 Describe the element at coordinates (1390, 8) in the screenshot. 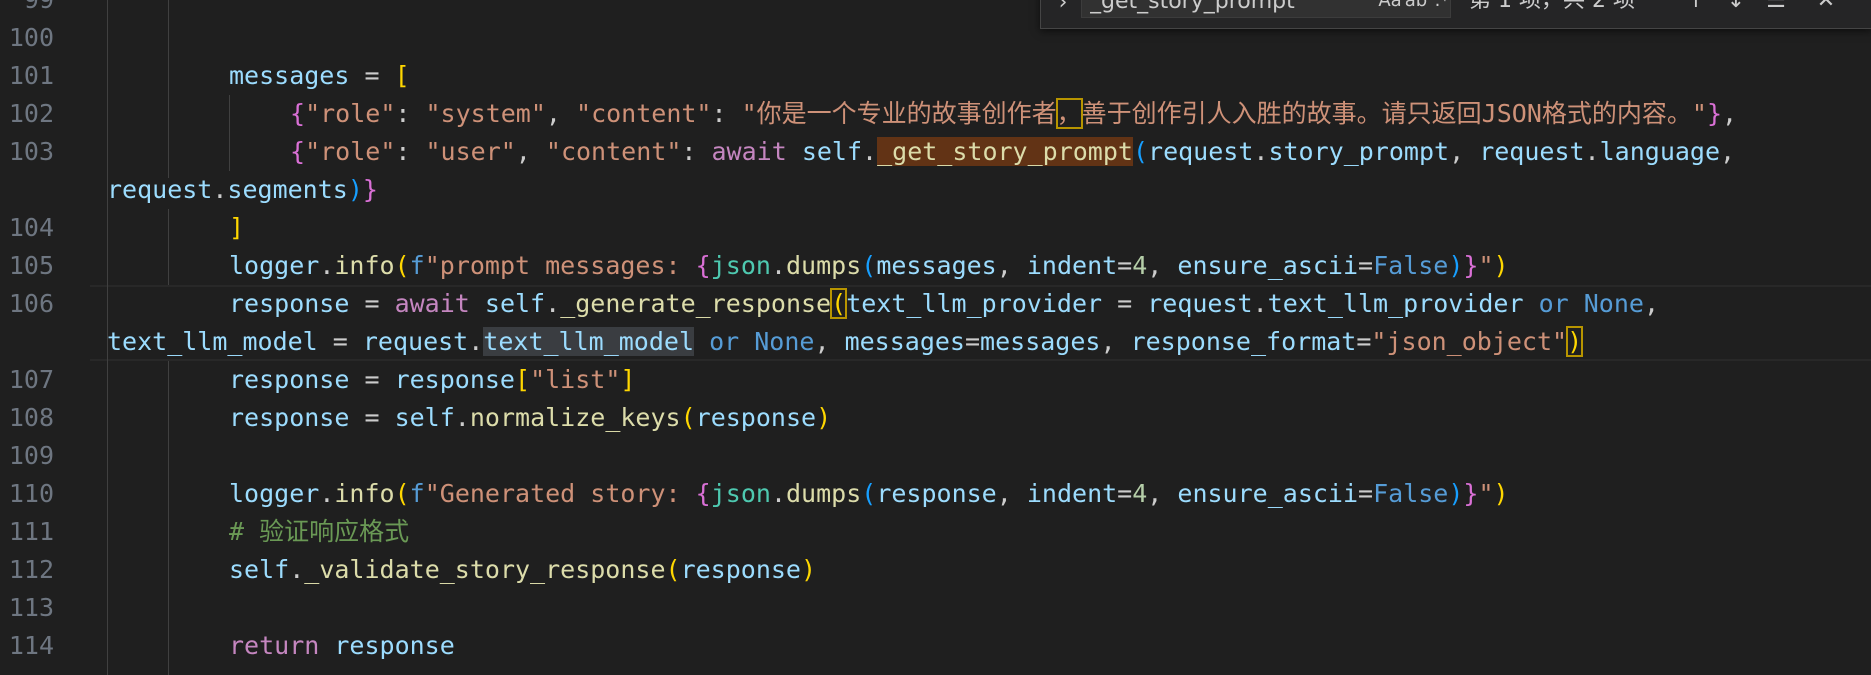

I see `match-case-icon: Aa` at that location.